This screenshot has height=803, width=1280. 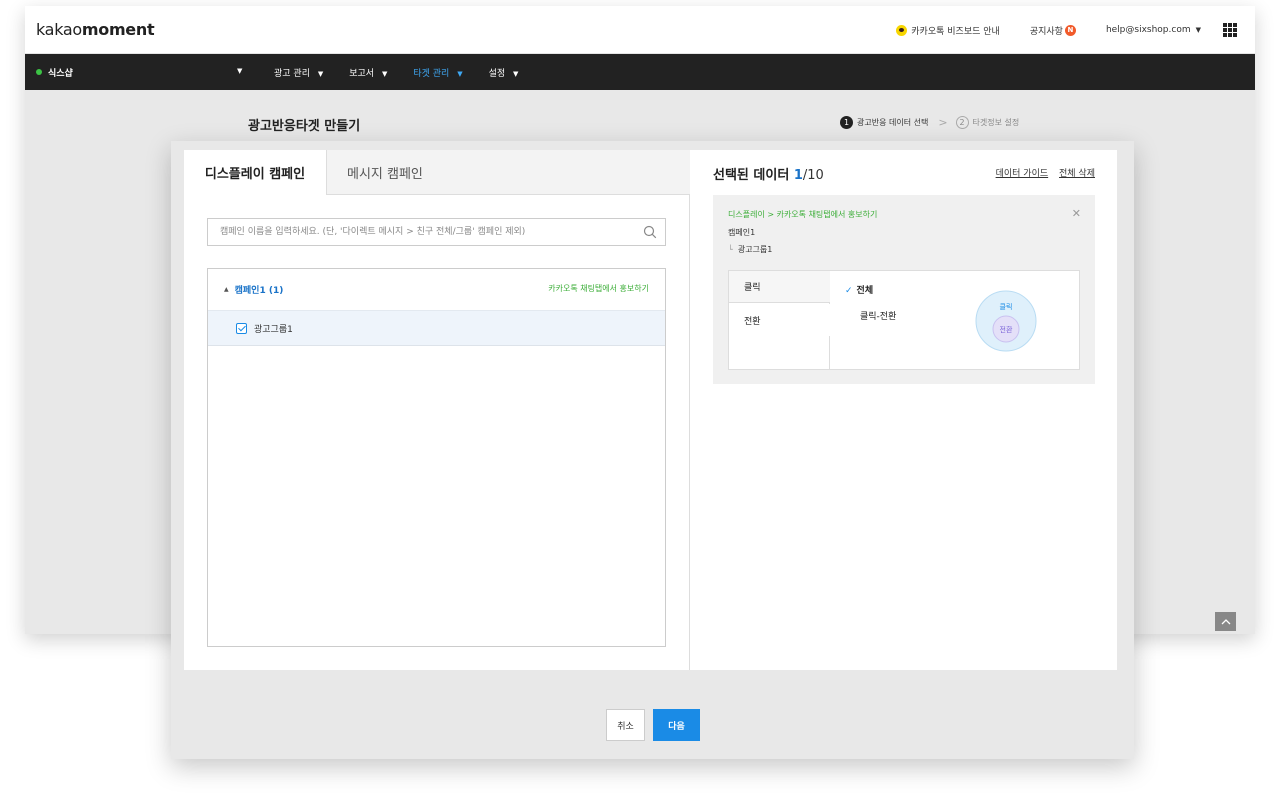 What do you see at coordinates (273, 329) in the screenshot?
I see `adgroup-name: 광고그룹1` at bounding box center [273, 329].